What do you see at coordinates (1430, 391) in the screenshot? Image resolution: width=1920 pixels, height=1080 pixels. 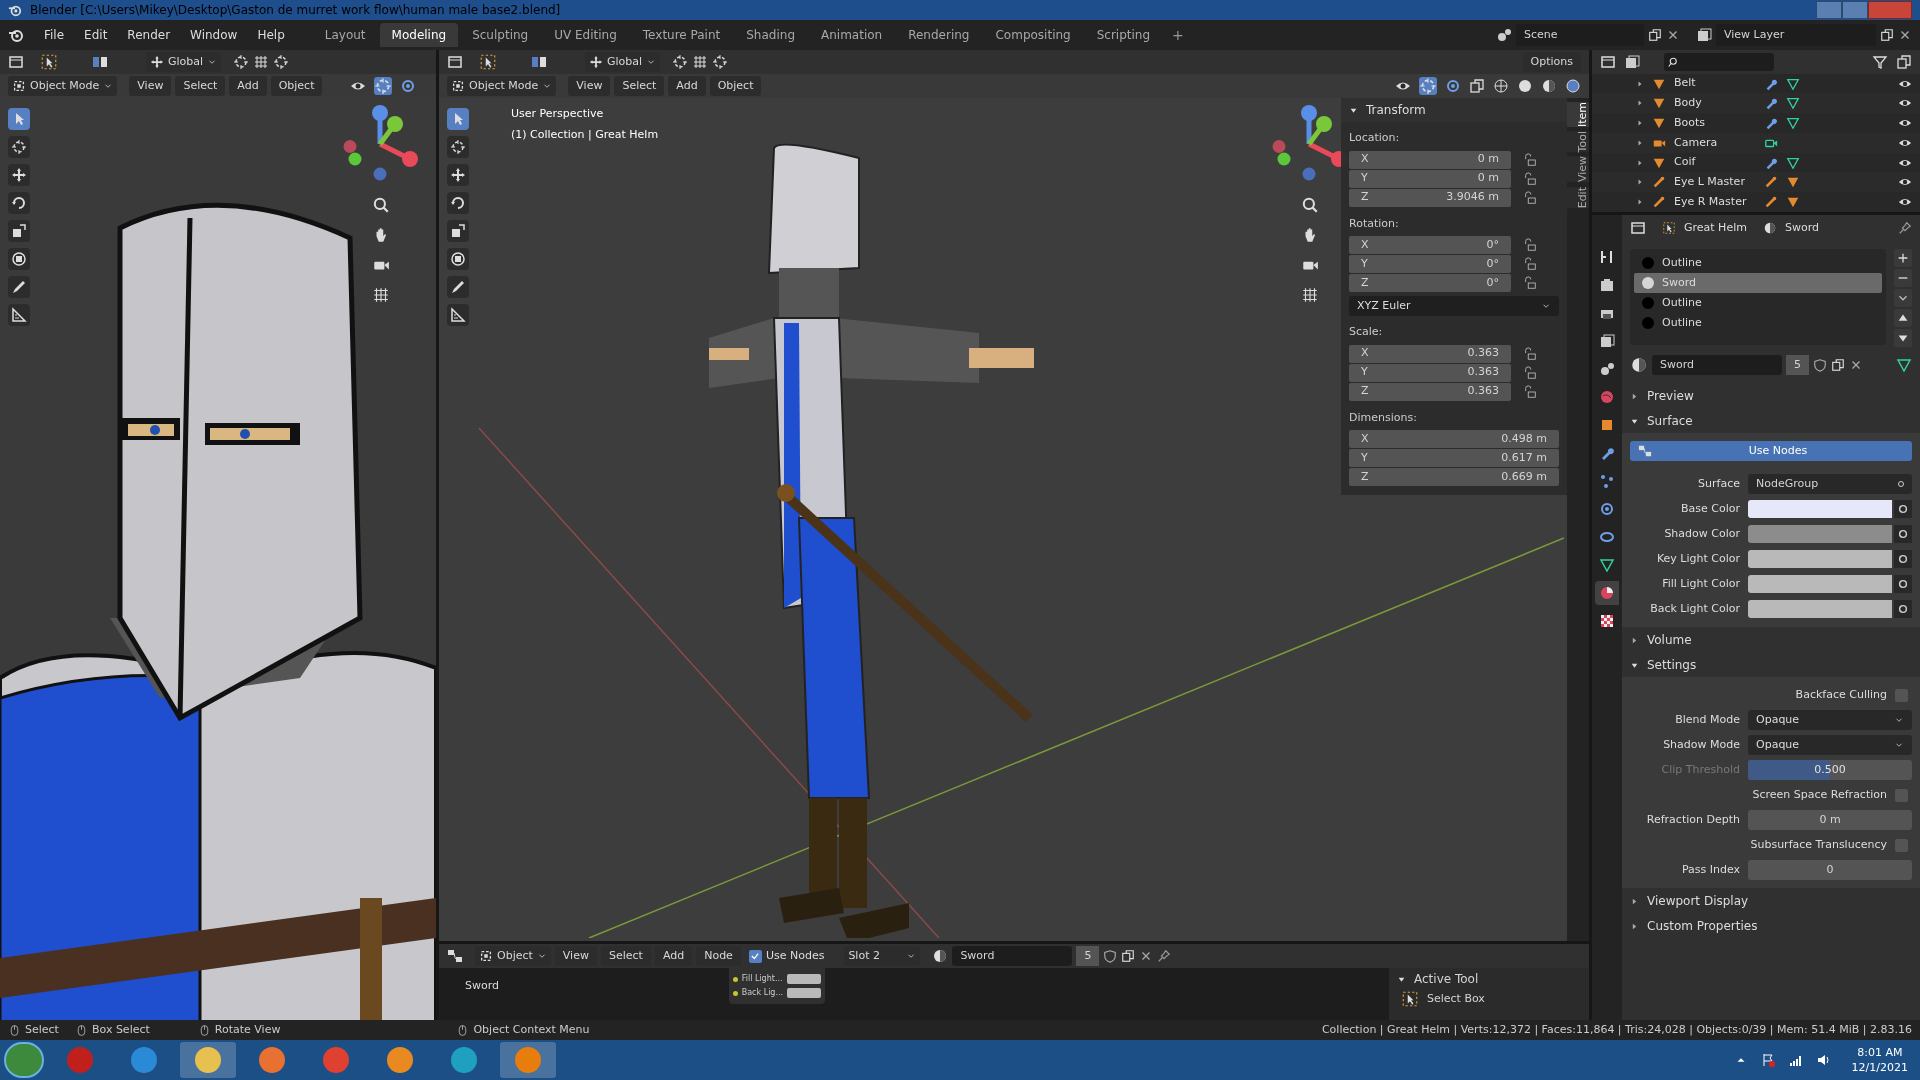 I see `number-field: Z 0.363` at bounding box center [1430, 391].